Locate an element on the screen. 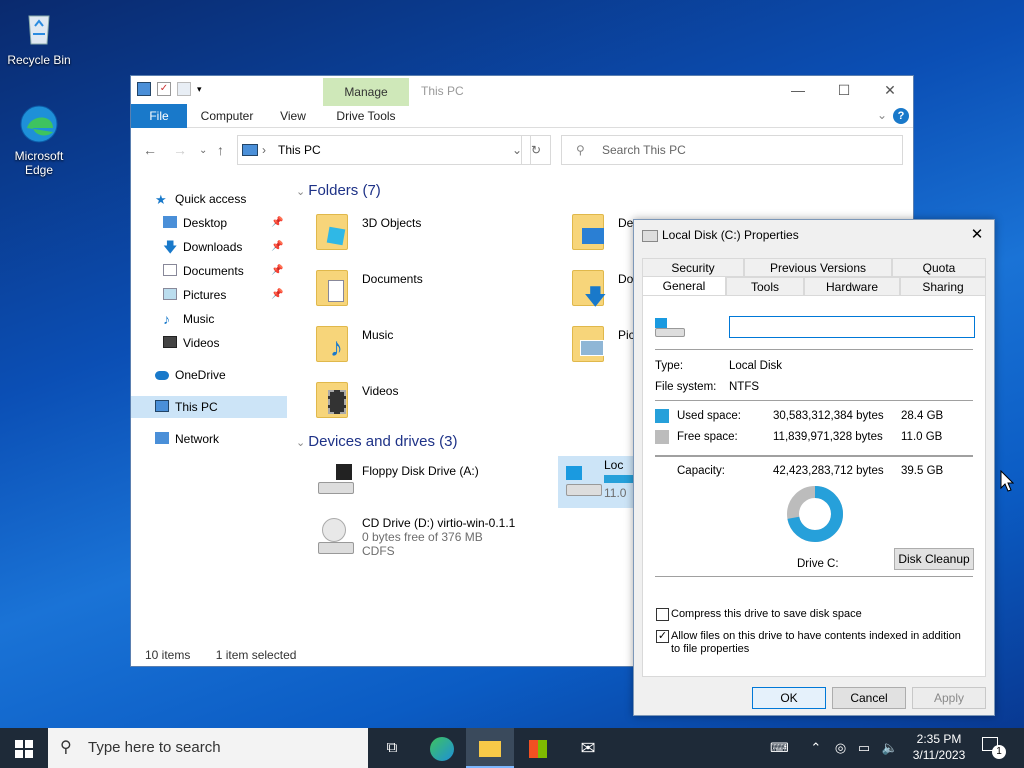 The width and height of the screenshot is (1024, 768). type-value: Local Disk is located at coordinates (756, 366).